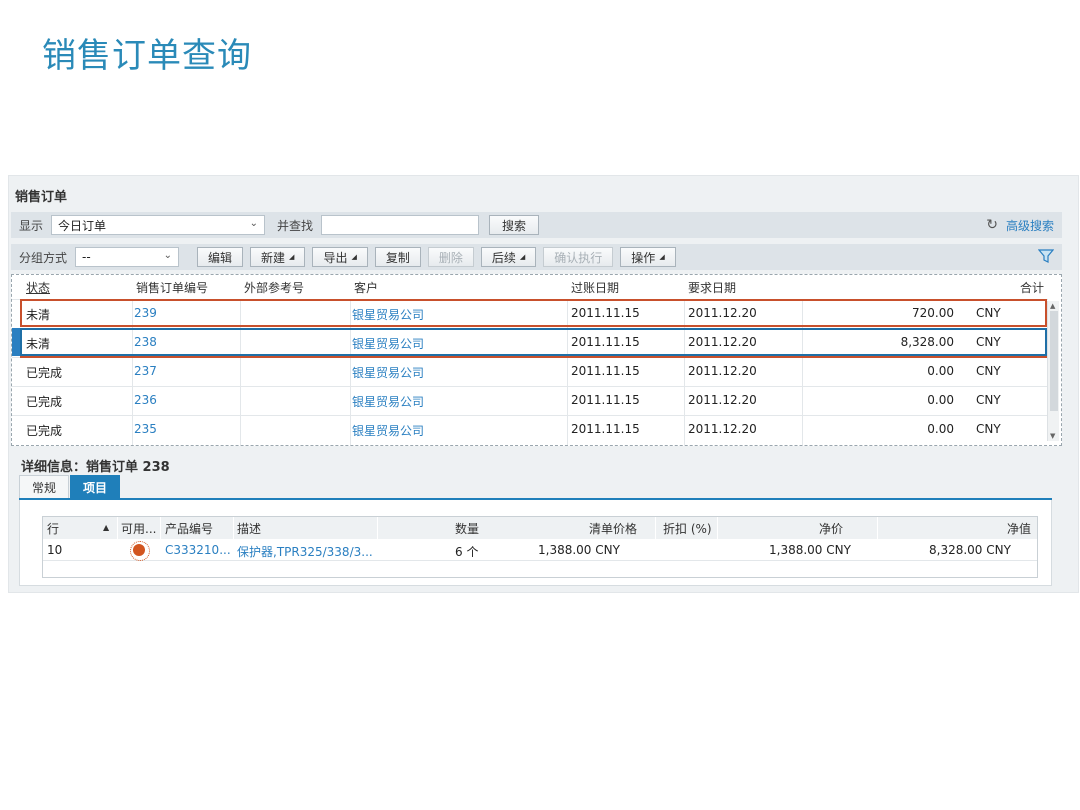  I want to click on grid-header: 状态 销售订单编号 外部参考号 客户 过账日期 要求日期 合计, so click(530, 287).